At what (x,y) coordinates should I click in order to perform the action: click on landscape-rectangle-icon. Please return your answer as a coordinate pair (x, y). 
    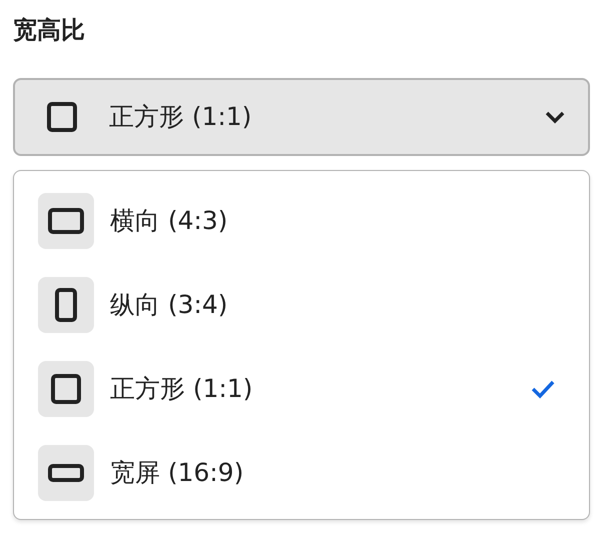
    Looking at the image, I should click on (66, 221).